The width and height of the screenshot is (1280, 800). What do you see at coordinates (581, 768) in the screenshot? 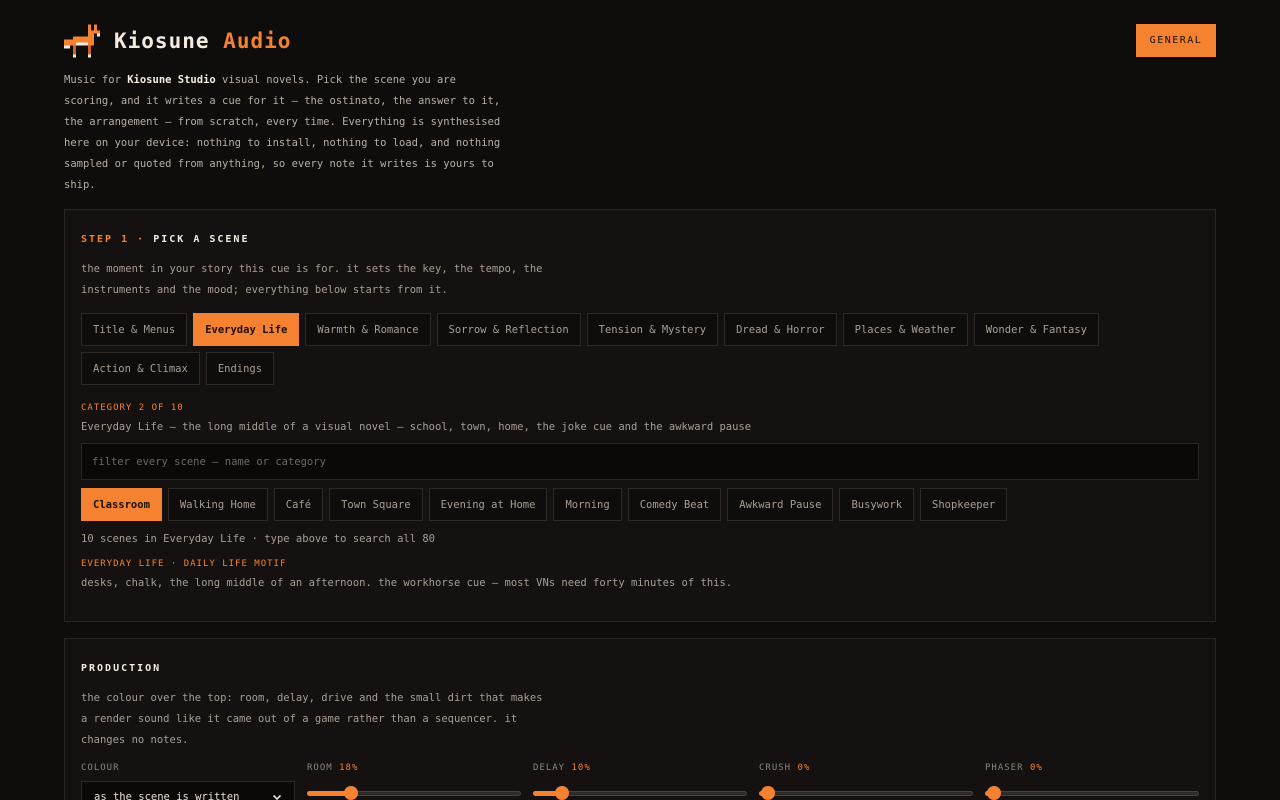
I see `delay-value: 10%` at bounding box center [581, 768].